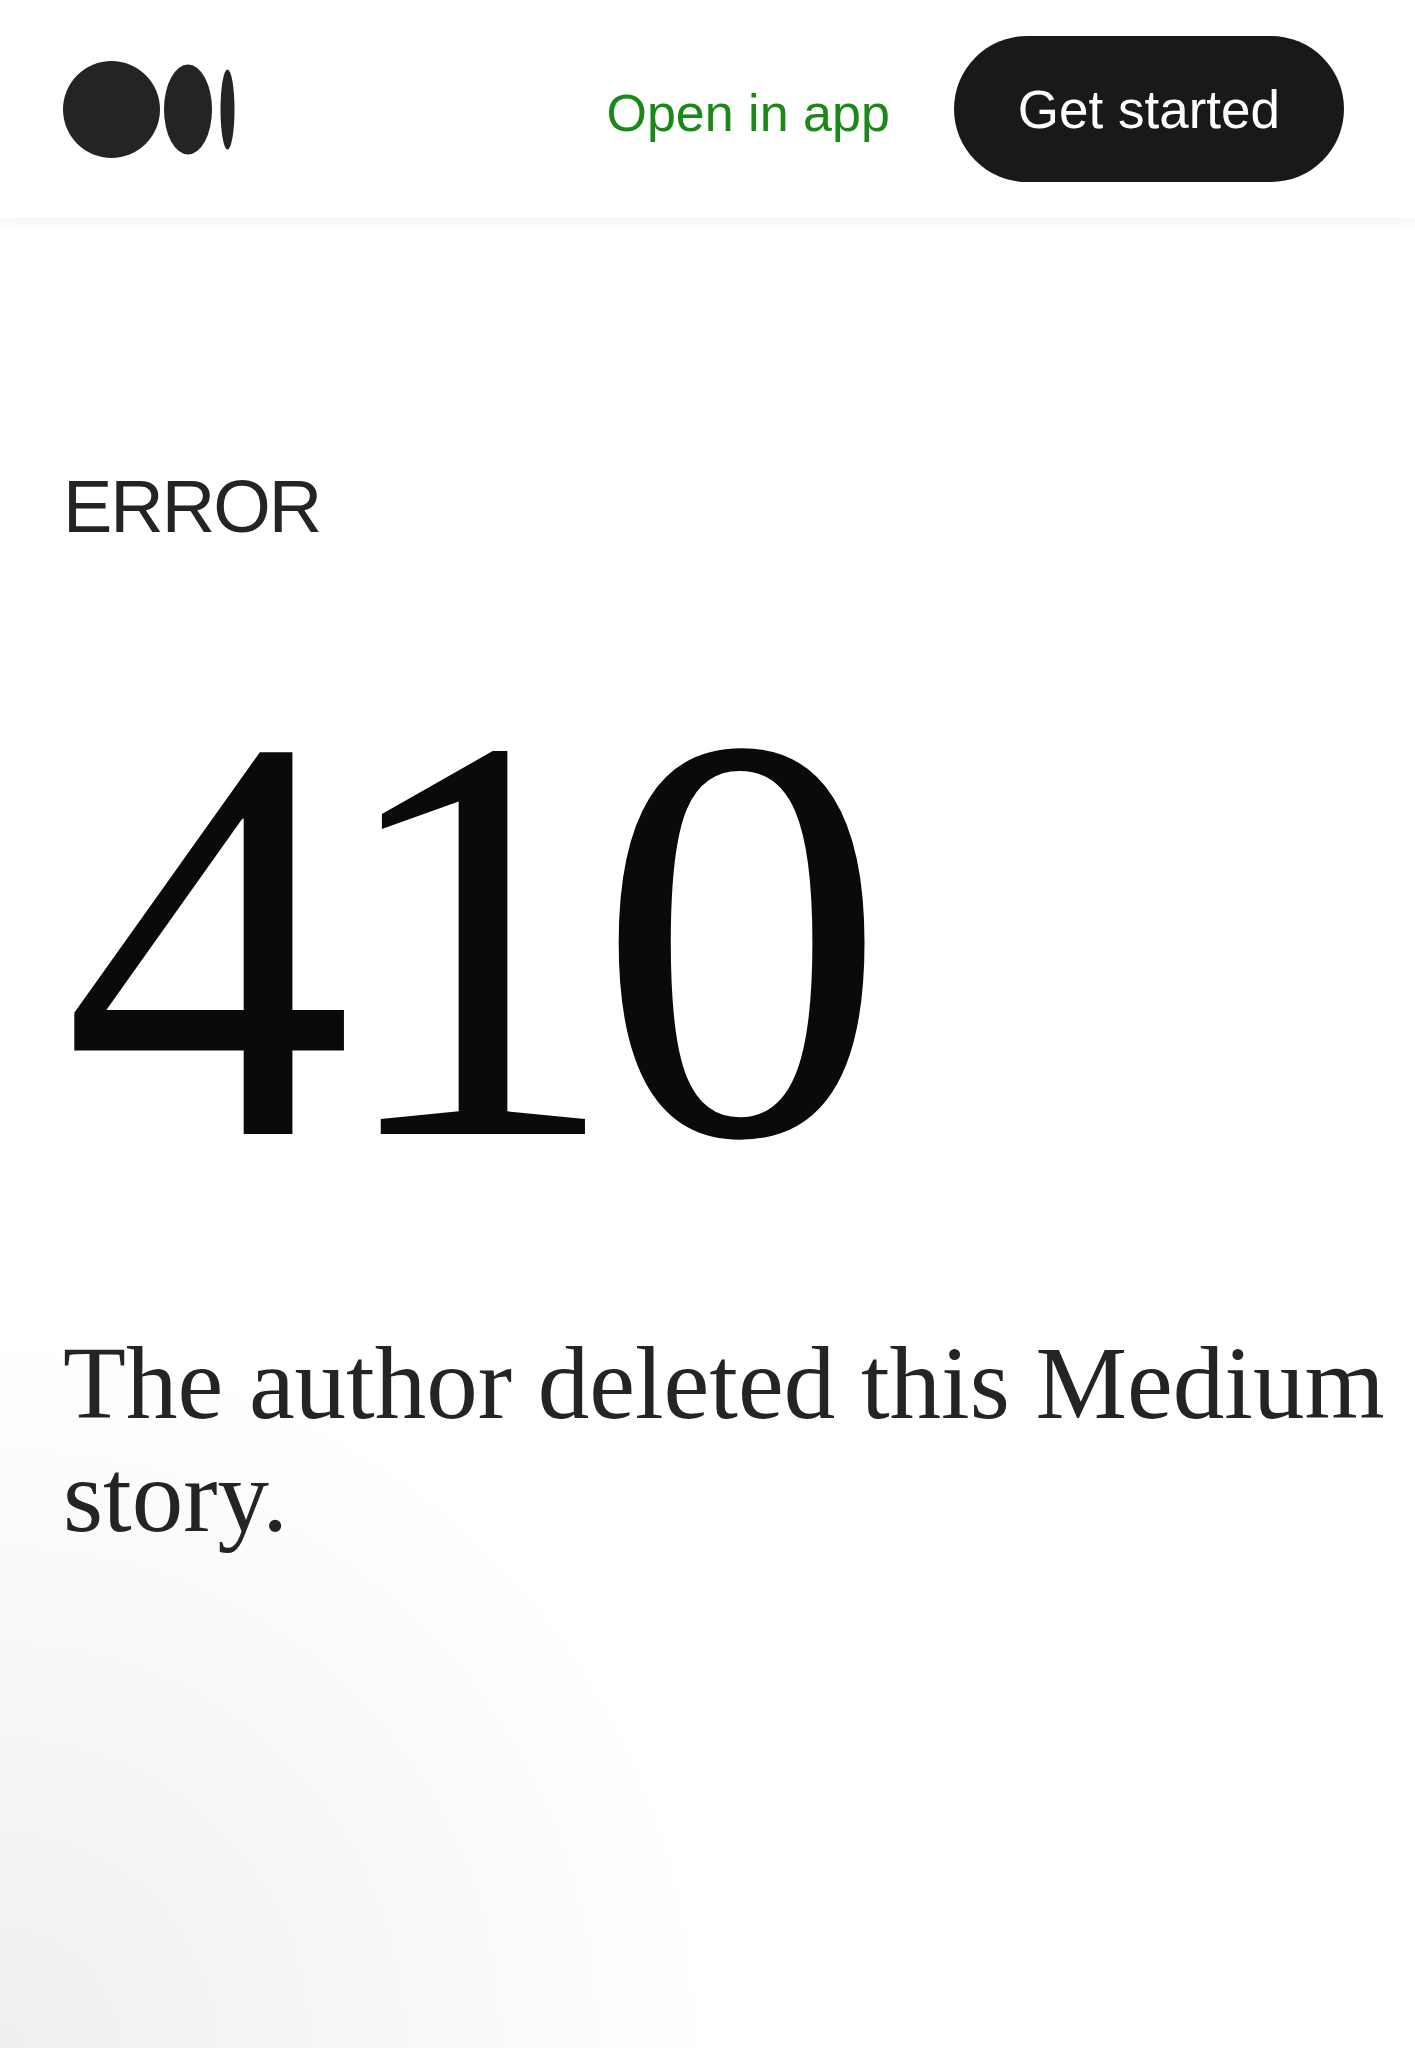 This screenshot has width=1415, height=2048. Describe the element at coordinates (724, 1439) in the screenshot. I see `error-message: The author deleted this Medium story.` at that location.